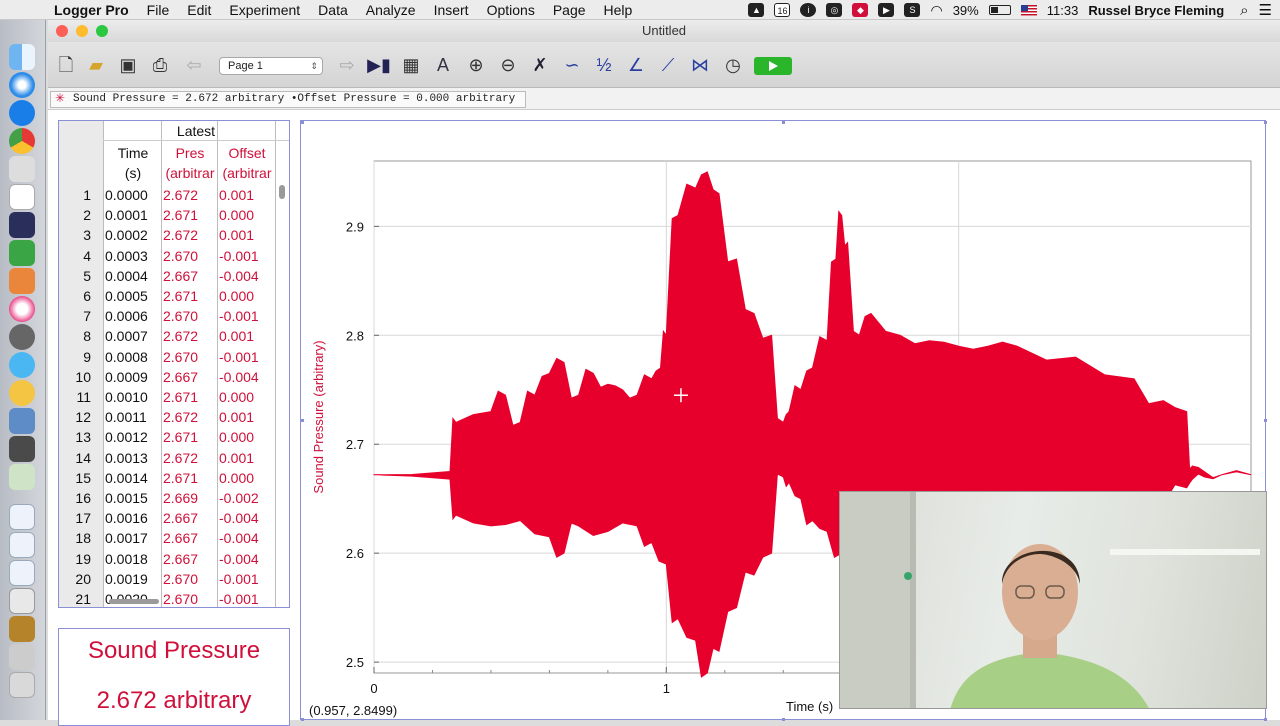 This screenshot has height=726, width=1280. Describe the element at coordinates (22, 113) in the screenshot. I see `app-store-icon` at that location.